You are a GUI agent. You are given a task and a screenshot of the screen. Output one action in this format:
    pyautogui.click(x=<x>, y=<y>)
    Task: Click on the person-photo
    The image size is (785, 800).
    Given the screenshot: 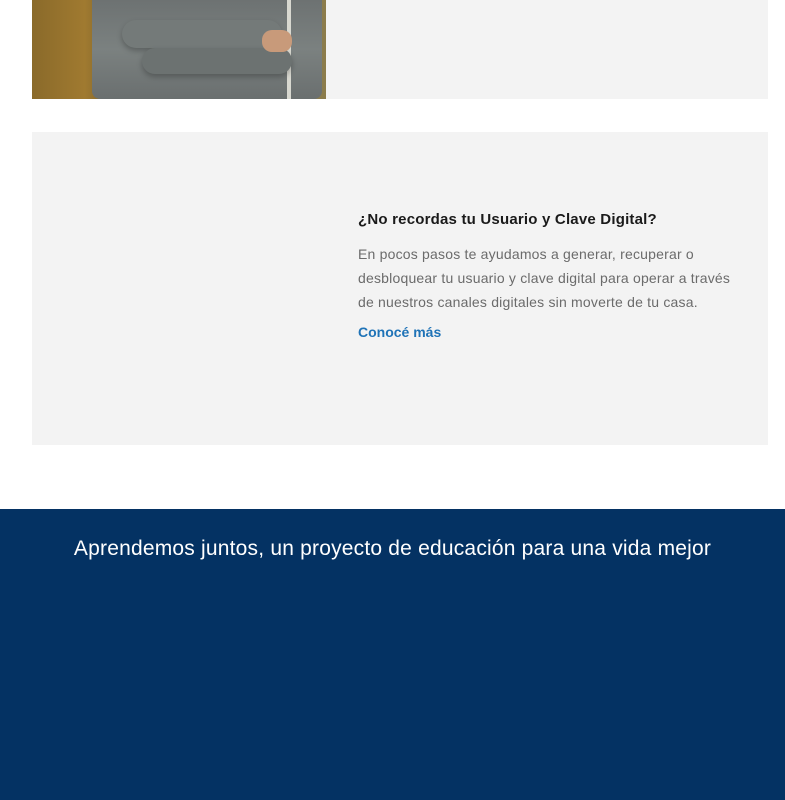 What is the action you would take?
    pyautogui.click(x=179, y=49)
    